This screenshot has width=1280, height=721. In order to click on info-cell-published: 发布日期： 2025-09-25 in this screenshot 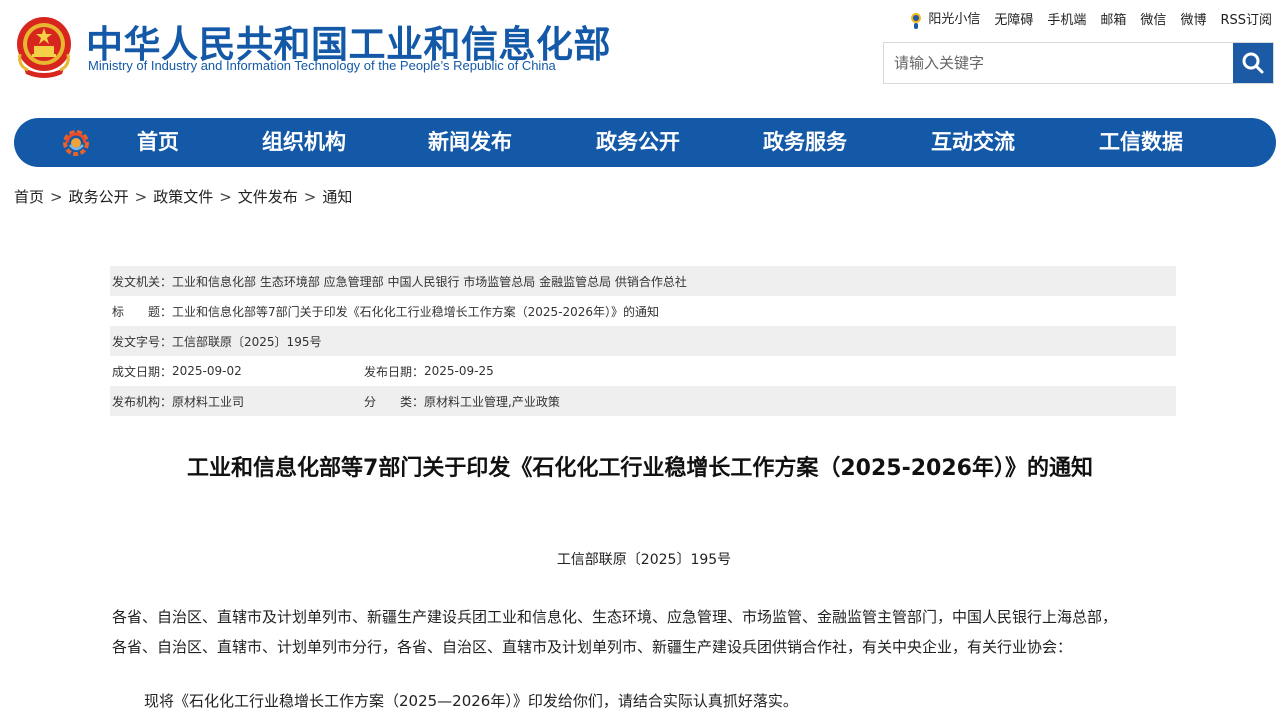, I will do `click(428, 371)`.